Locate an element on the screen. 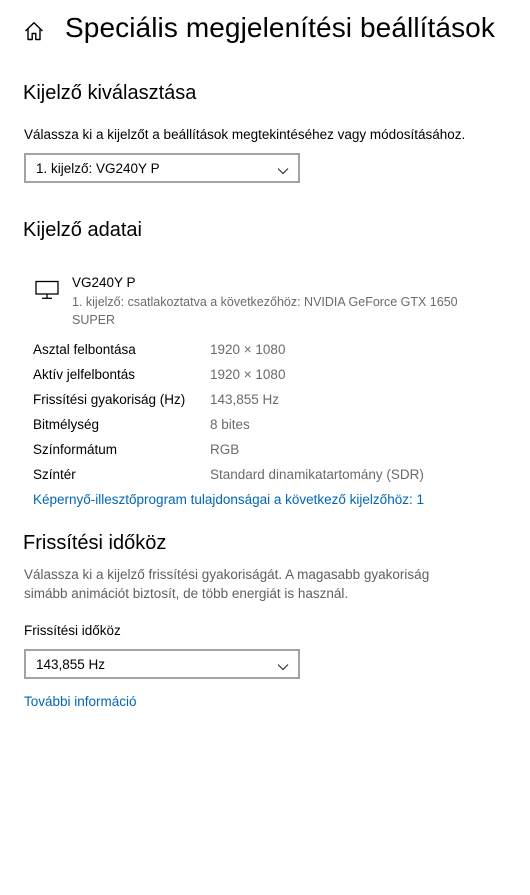  prop-label-refresh-rate: Frissítési gyakoriság (Hz) is located at coordinates (109, 399).